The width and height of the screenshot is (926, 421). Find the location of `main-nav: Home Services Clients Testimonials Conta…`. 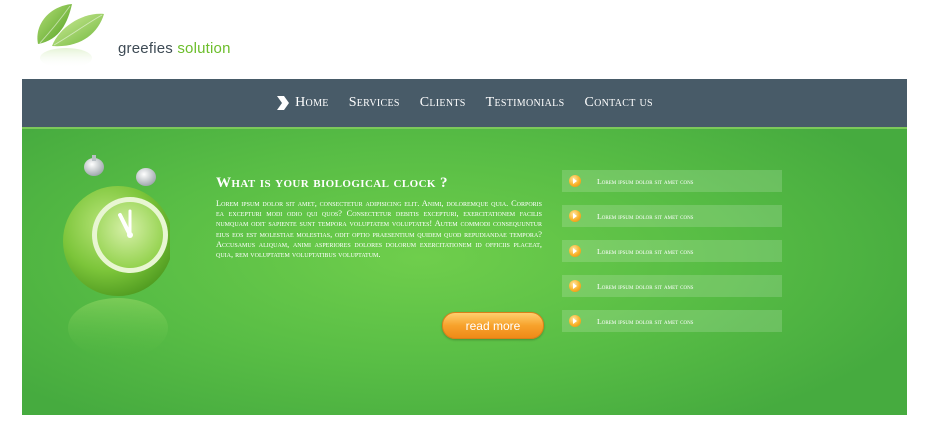

main-nav: Home Services Clients Testimonials Conta… is located at coordinates (464, 104).